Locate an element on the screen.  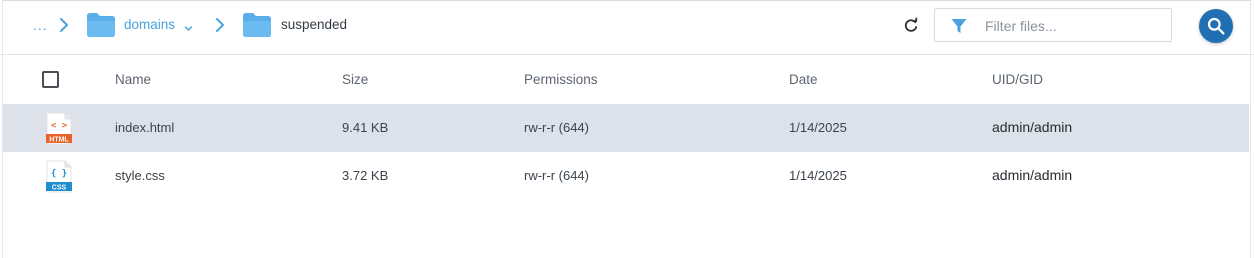
html-file-icon: < > HTML is located at coordinates (59, 128).